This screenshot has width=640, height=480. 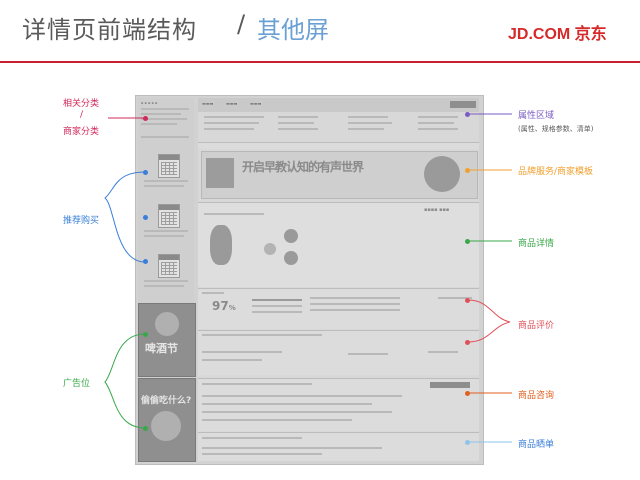 What do you see at coordinates (536, 326) in the screenshot?
I see `label-product-review: 商品评价` at bounding box center [536, 326].